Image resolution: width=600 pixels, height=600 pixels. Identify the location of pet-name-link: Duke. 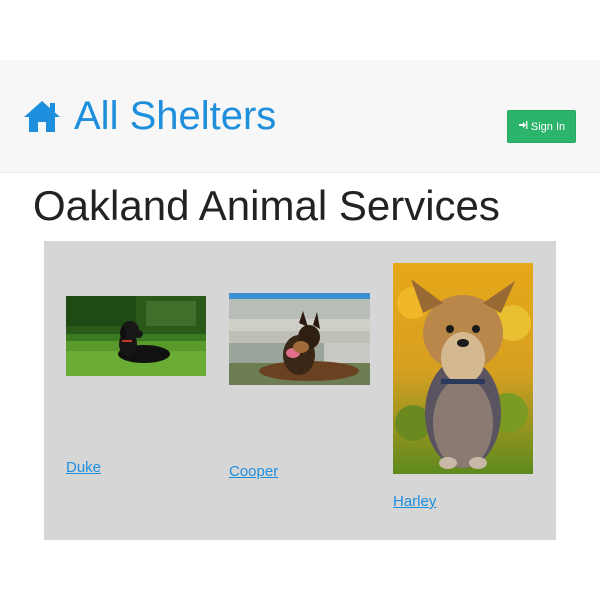
(83, 467).